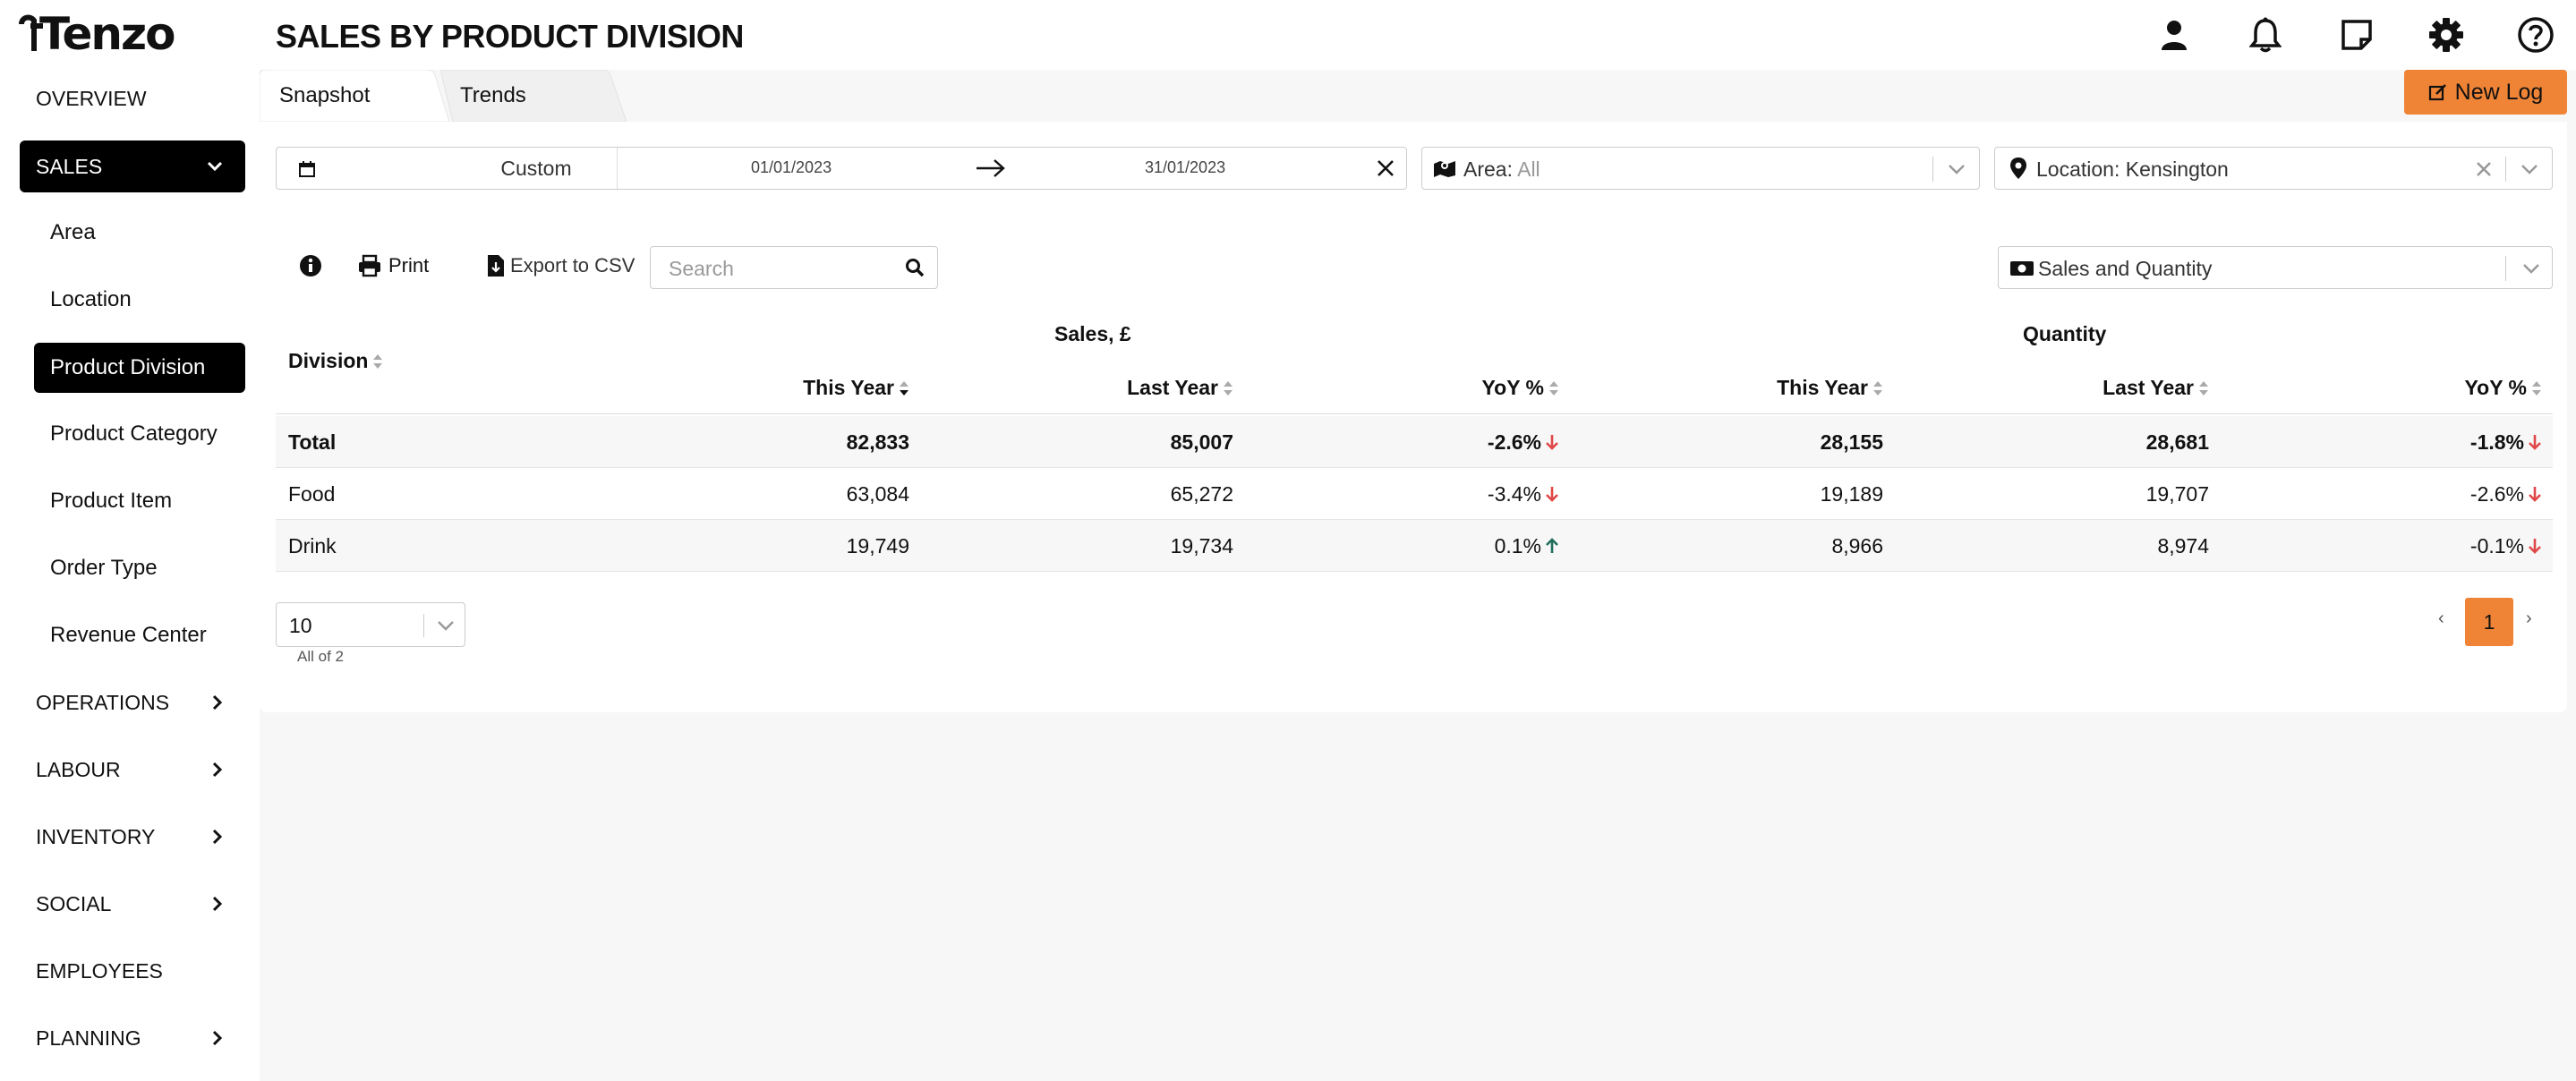  Describe the element at coordinates (877, 493) in the screenshot. I see `cell-sales-ty: 63,084` at that location.